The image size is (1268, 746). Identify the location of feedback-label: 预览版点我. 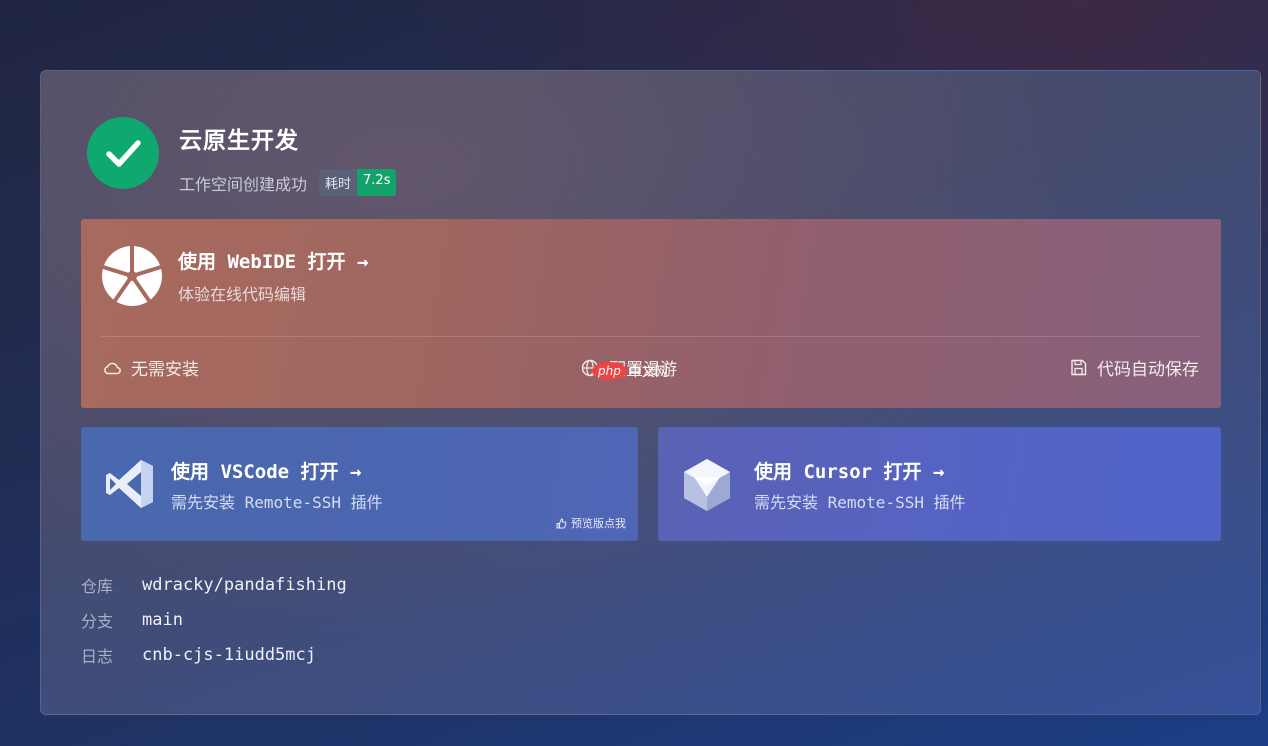
(598, 523).